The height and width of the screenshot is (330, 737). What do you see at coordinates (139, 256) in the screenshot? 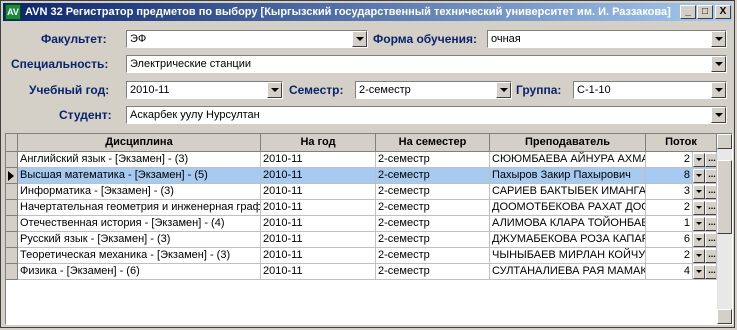
I see `cell-discipline: Теоретическая механика - [Экзамен] - (3)` at bounding box center [139, 256].